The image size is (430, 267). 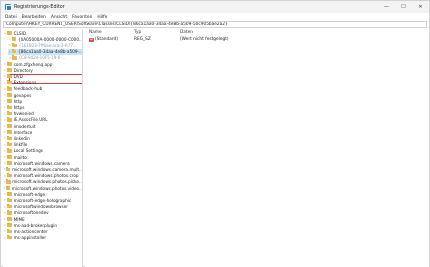 What do you see at coordinates (25, 83) in the screenshot?
I see `tree-item-label: Extensions` at bounding box center [25, 83].